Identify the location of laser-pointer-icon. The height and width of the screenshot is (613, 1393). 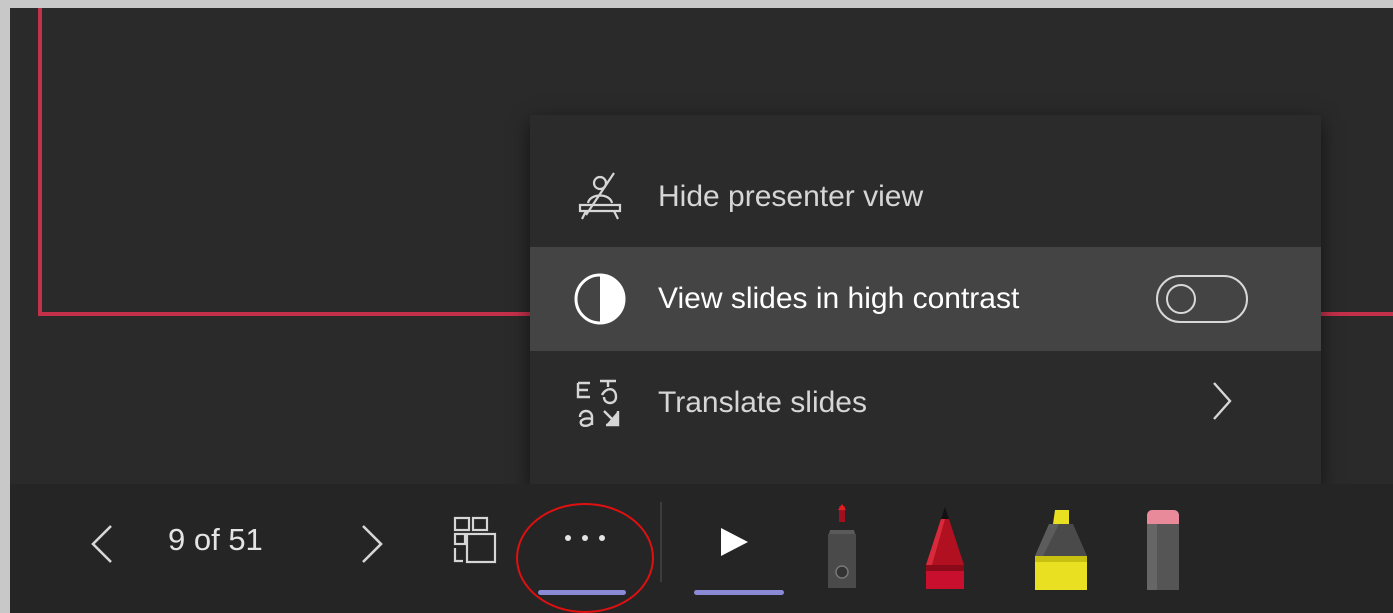
(842, 546).